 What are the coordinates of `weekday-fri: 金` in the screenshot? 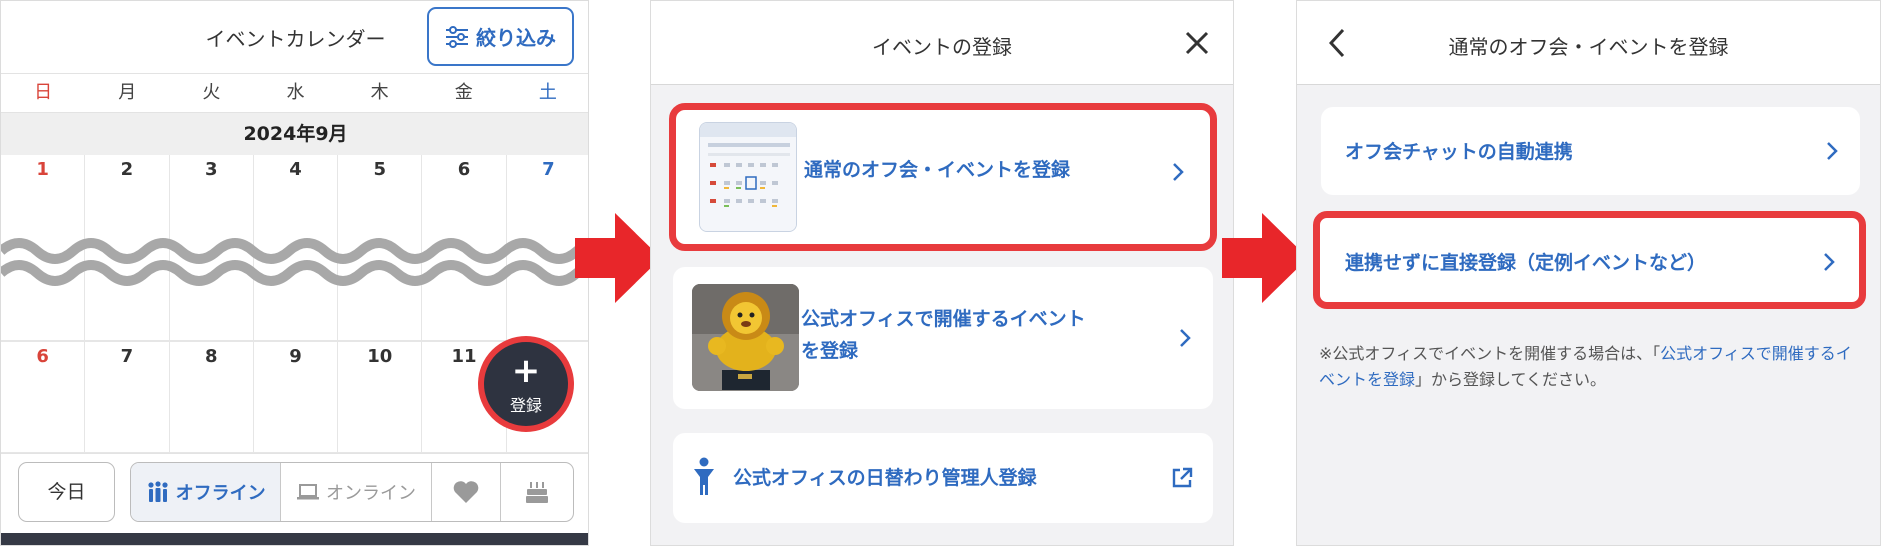 It's located at (463, 92).